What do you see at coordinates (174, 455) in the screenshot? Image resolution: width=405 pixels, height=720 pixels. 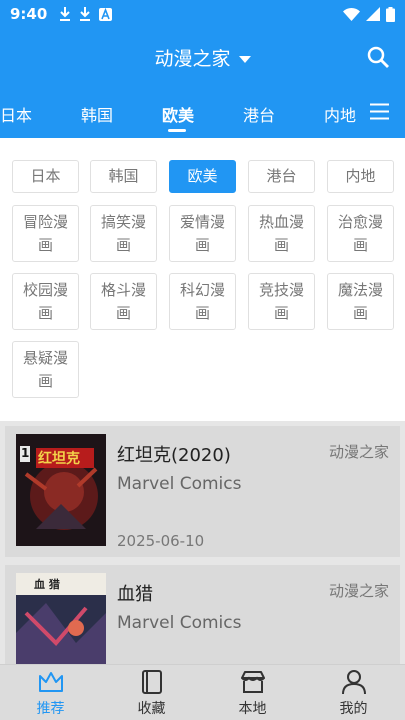 I see `comic-title: 红坦克(2020)` at bounding box center [174, 455].